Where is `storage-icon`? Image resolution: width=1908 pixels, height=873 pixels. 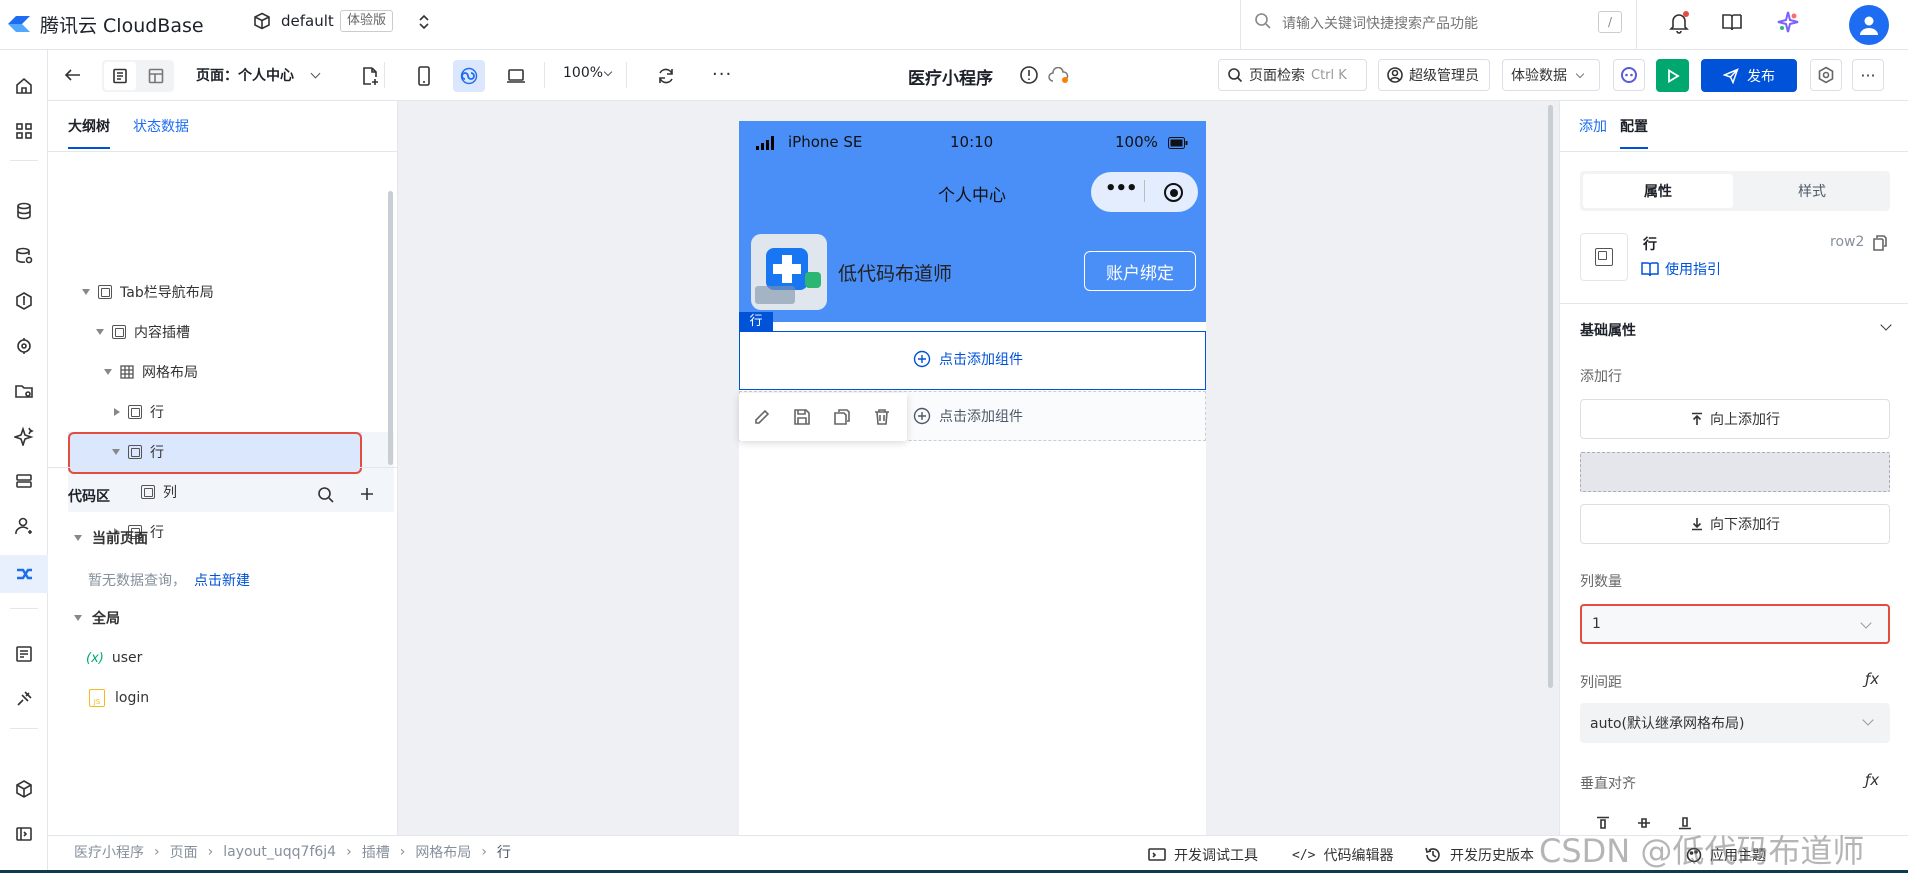
storage-icon is located at coordinates (24, 391).